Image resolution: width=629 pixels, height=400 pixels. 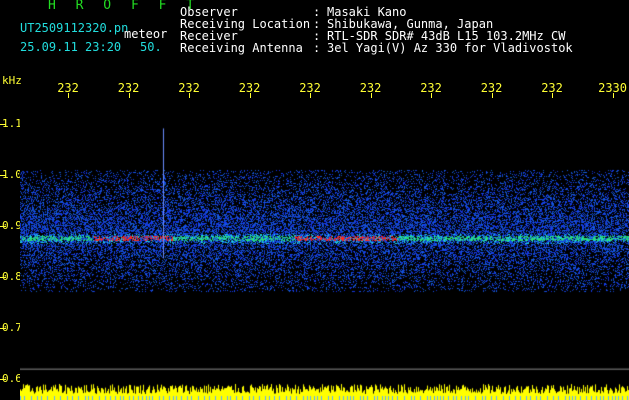 I want to click on meta-value: 3el Yagi(V) Az 330 for Vladivostok, so click(x=450, y=48).